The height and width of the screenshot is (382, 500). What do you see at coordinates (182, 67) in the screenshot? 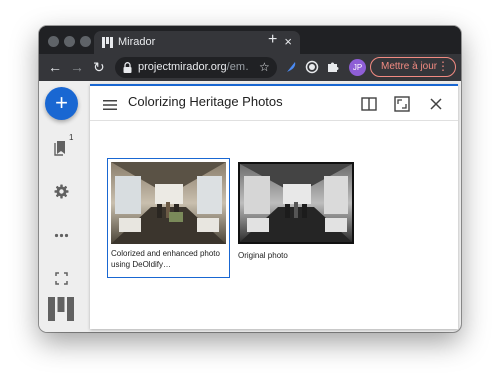
I see `url-domain: projectmirador.org` at bounding box center [182, 67].